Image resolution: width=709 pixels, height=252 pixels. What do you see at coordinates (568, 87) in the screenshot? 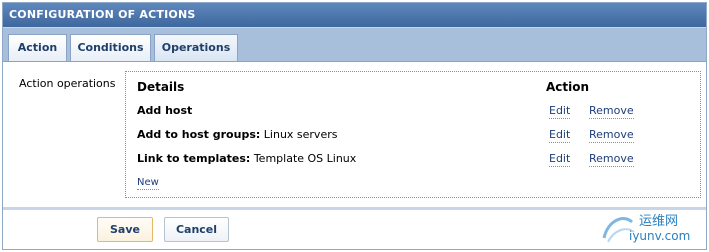
I see `action-header: Action` at bounding box center [568, 87].